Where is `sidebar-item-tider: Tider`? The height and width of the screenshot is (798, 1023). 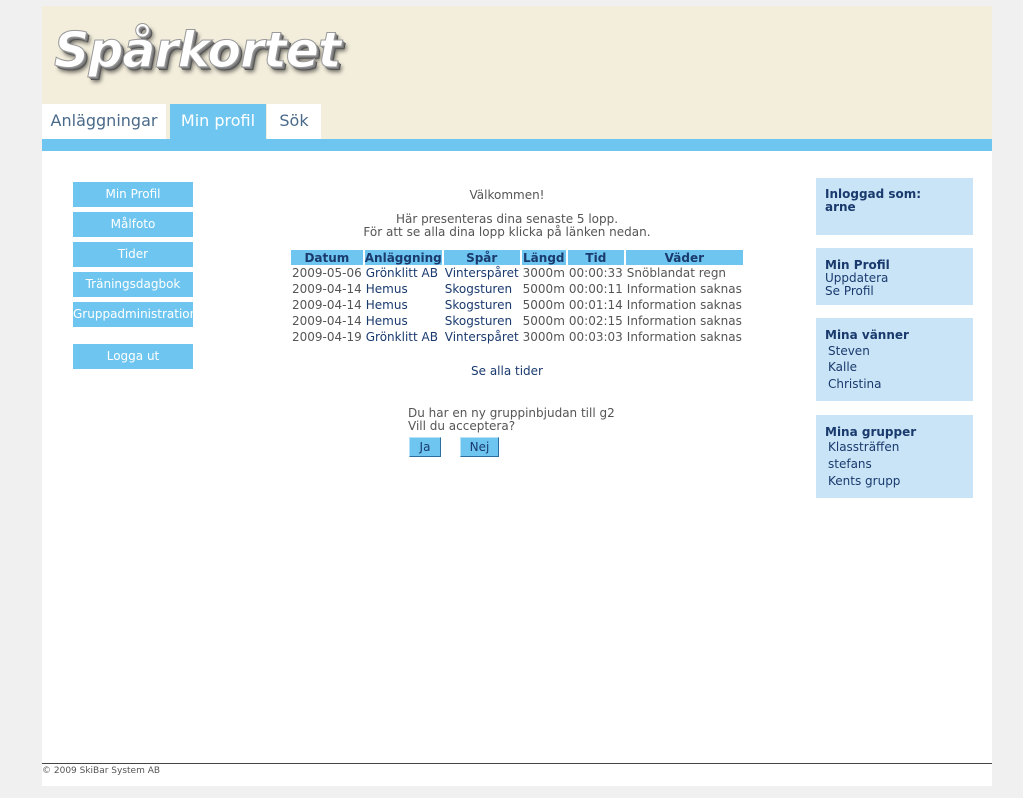 sidebar-item-tider: Tider is located at coordinates (133, 254).